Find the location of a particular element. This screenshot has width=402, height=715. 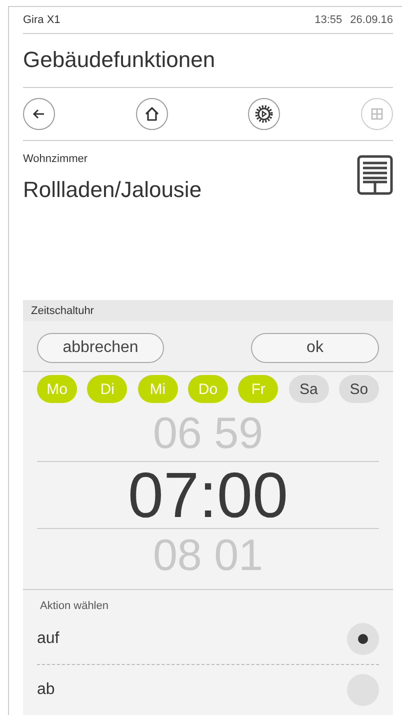

radio-button is located at coordinates (363, 639).